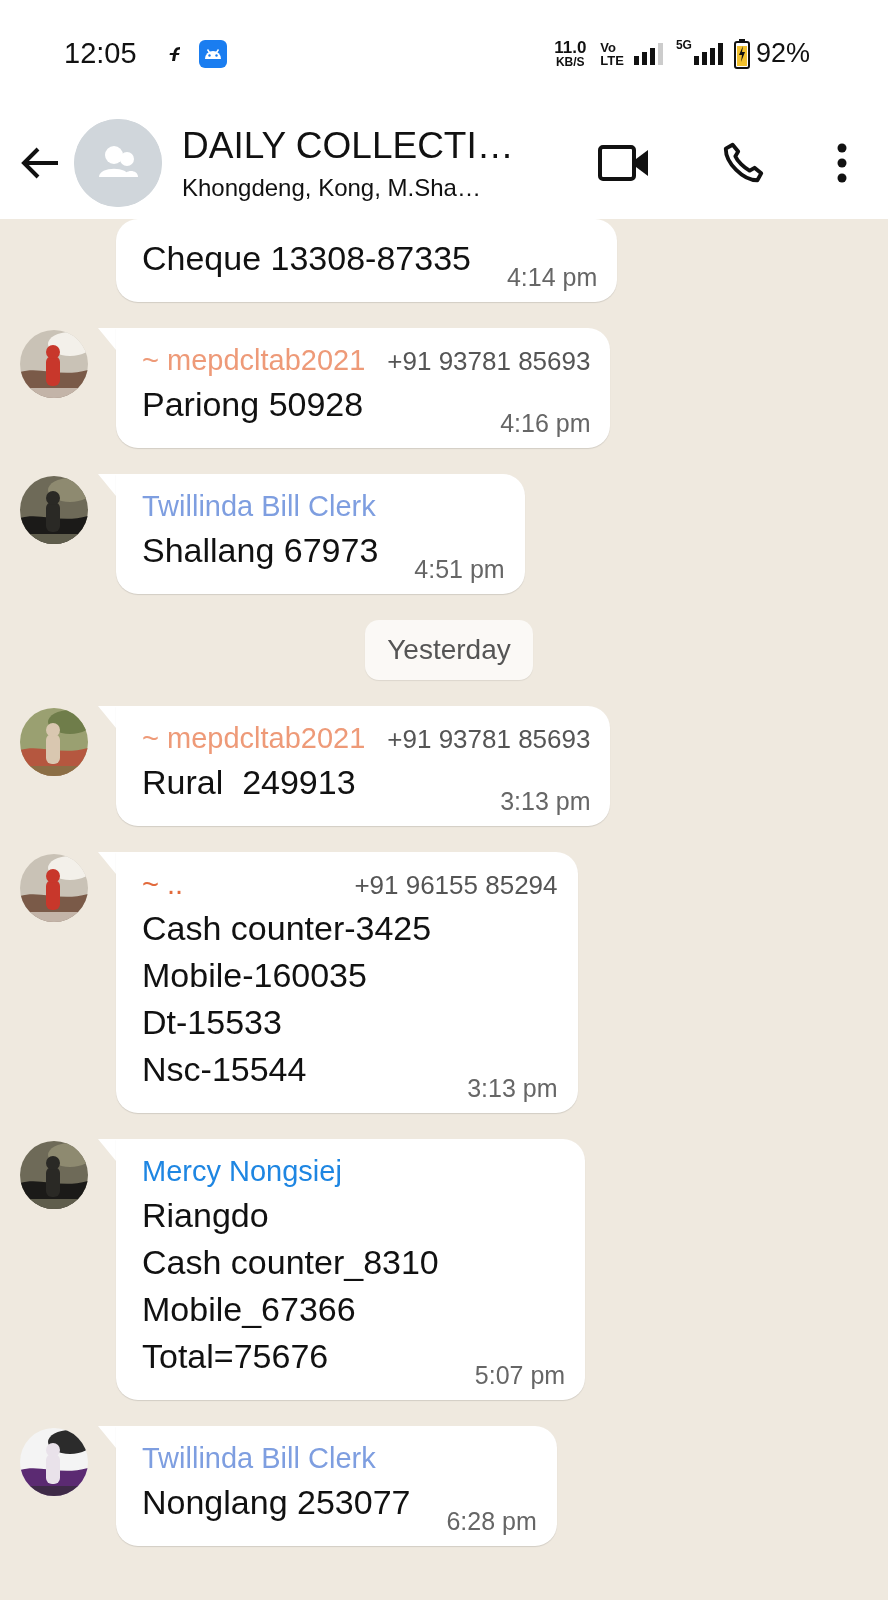 This screenshot has width=888, height=1600. I want to click on lte-label: LTE, so click(612, 60).